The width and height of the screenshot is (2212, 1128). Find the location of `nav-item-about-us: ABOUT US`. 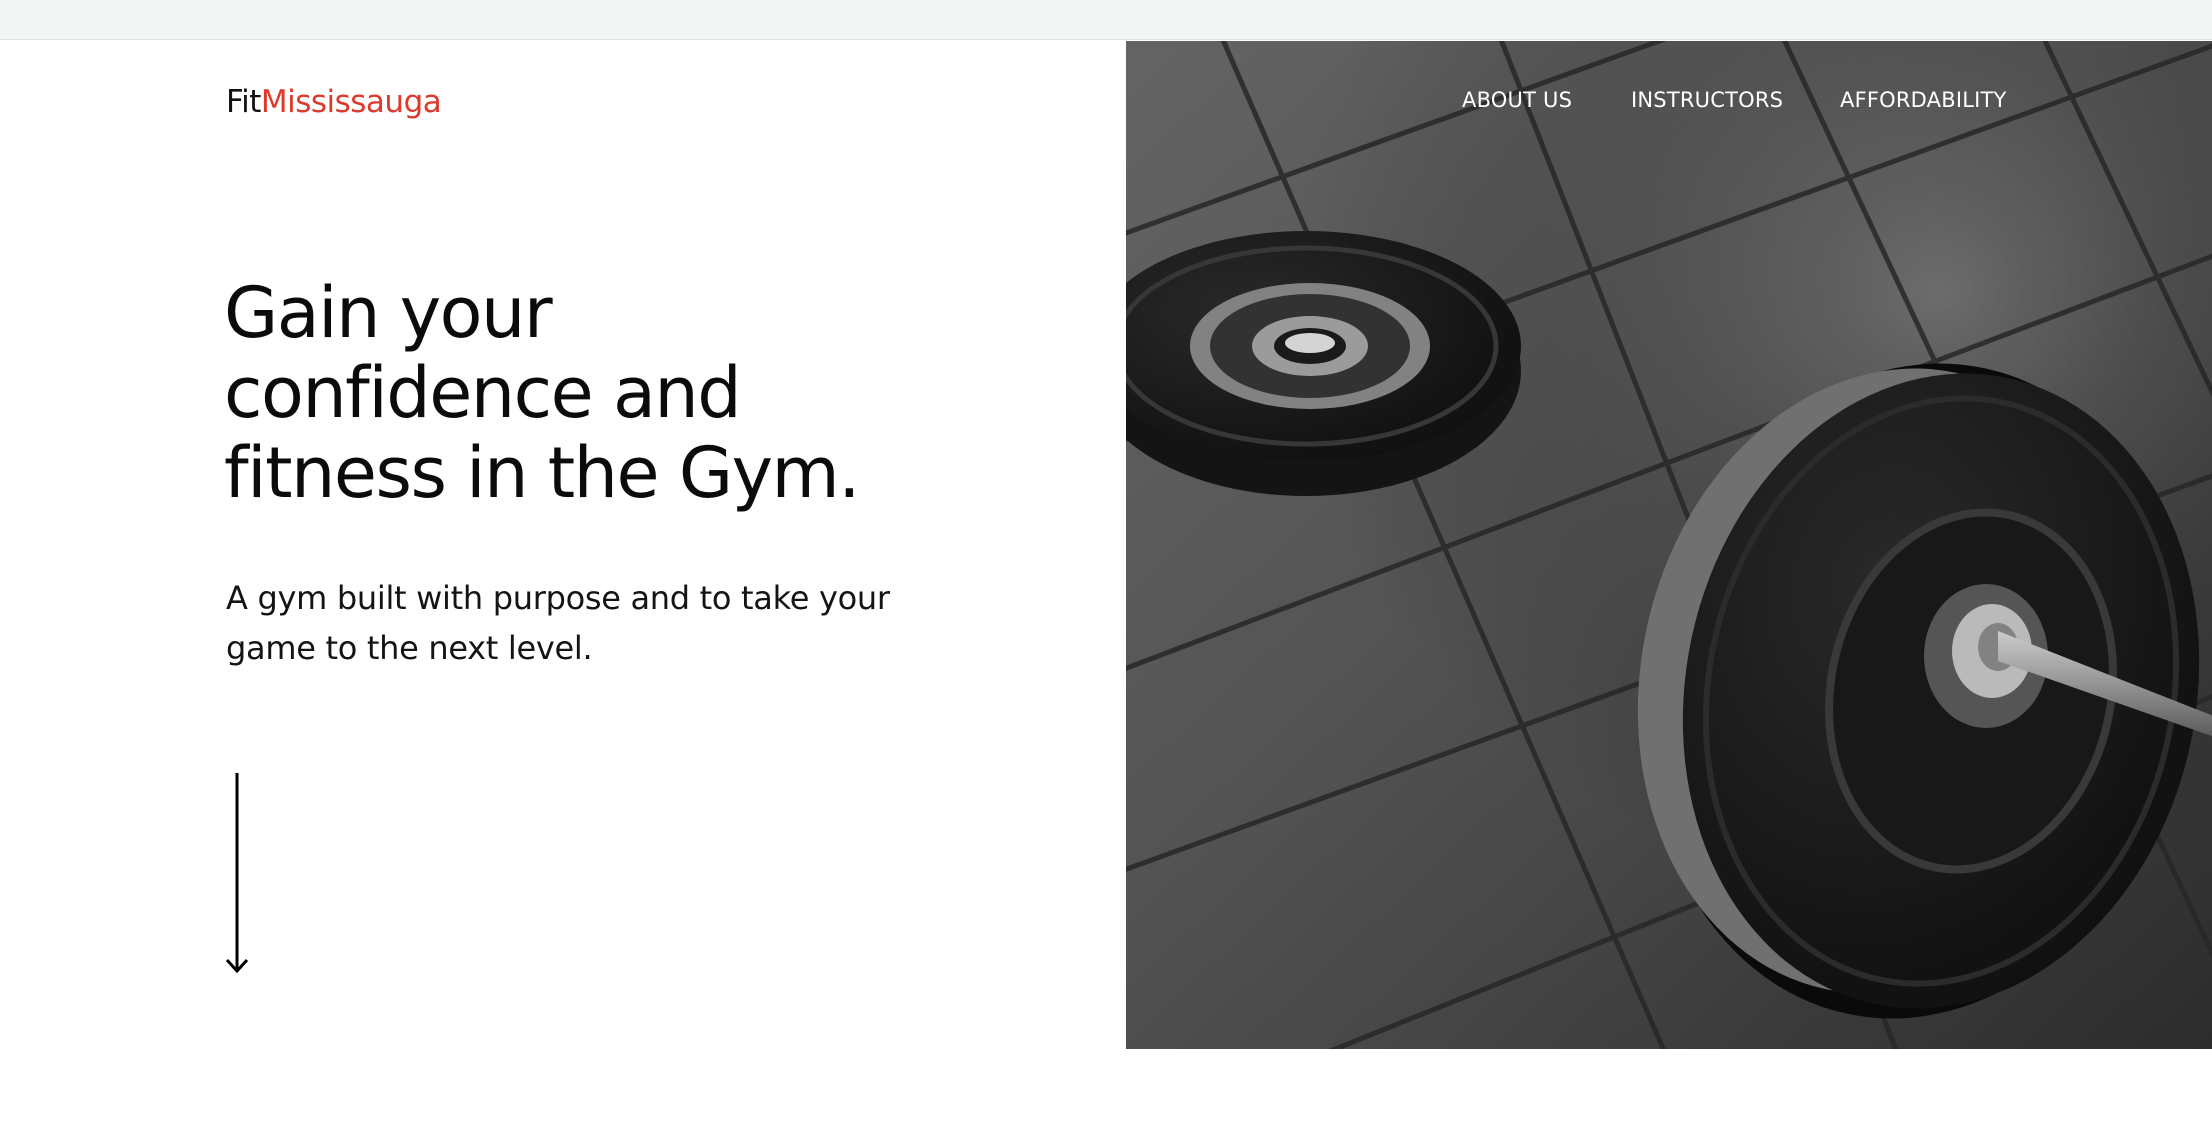

nav-item-about-us: ABOUT US is located at coordinates (1517, 100).